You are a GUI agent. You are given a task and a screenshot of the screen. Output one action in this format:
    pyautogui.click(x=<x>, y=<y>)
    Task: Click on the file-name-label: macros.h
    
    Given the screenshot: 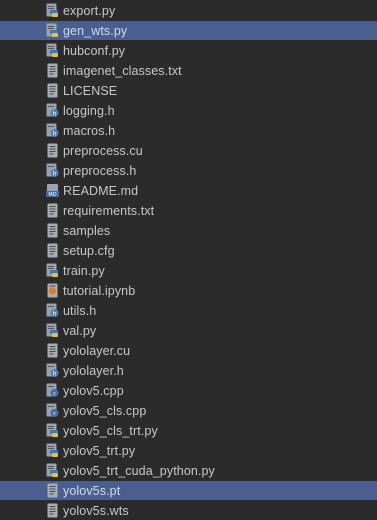 What is the action you would take?
    pyautogui.click(x=89, y=130)
    